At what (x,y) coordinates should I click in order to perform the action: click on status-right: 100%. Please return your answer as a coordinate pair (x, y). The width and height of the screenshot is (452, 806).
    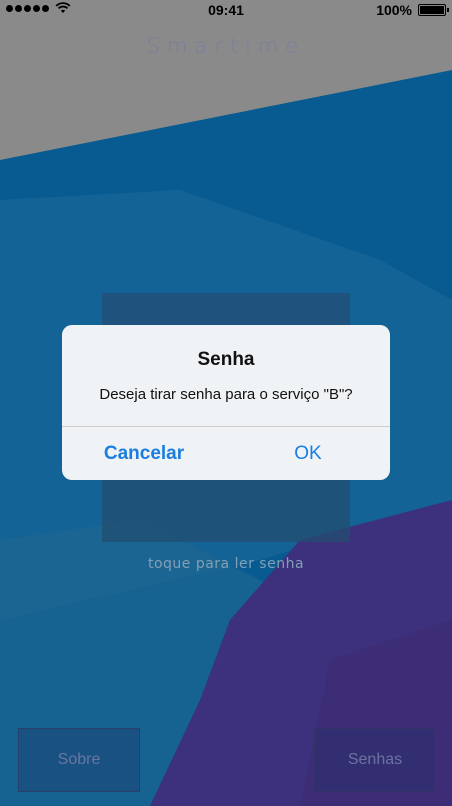
    Looking at the image, I should click on (412, 10).